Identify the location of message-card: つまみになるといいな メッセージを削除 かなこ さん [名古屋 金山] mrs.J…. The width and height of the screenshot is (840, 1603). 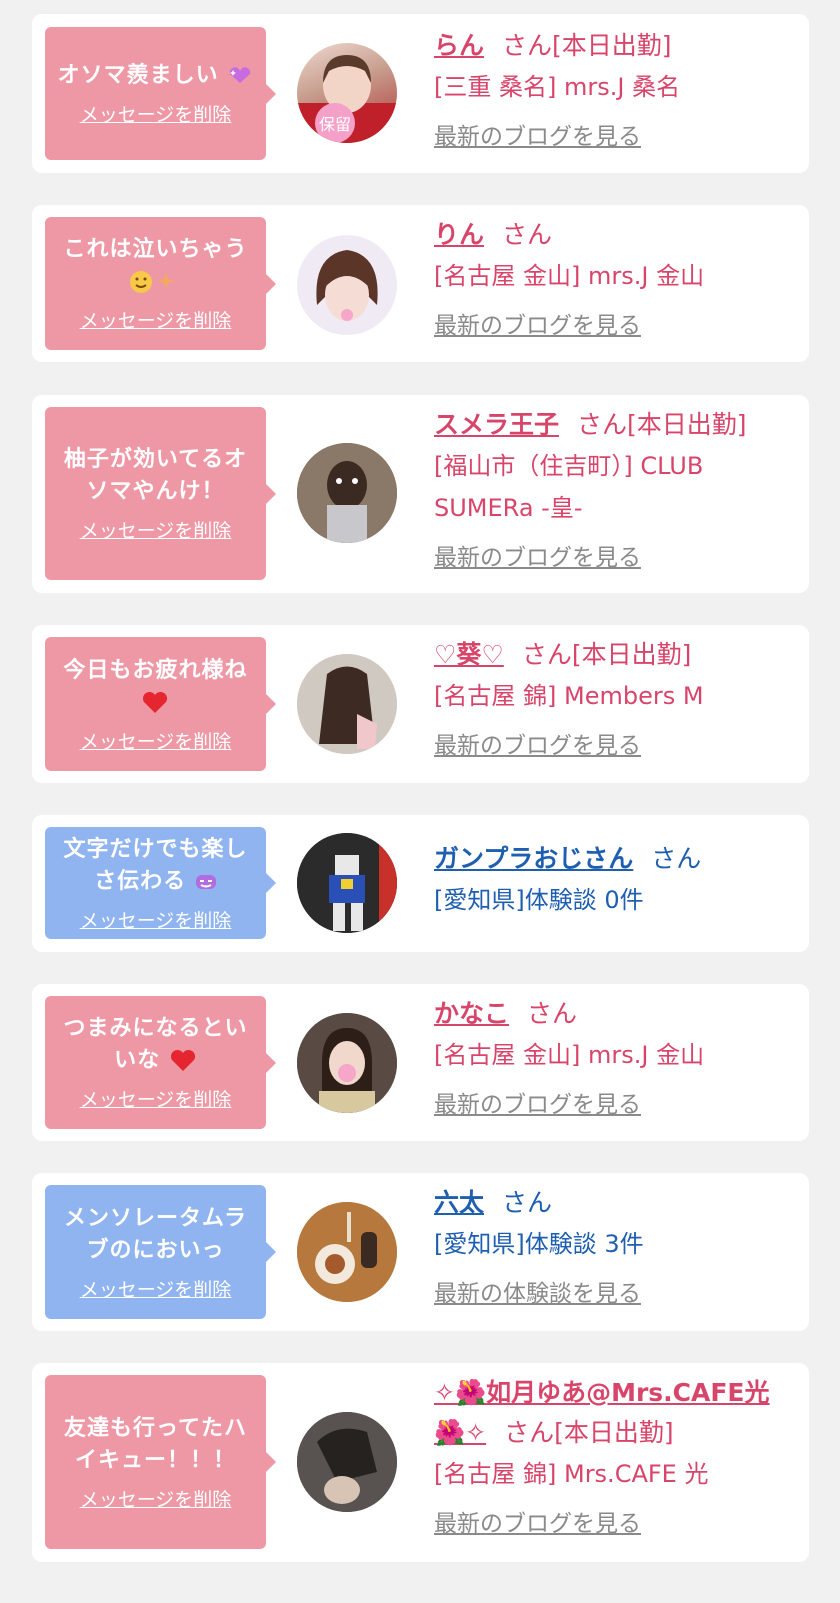
(420, 1062).